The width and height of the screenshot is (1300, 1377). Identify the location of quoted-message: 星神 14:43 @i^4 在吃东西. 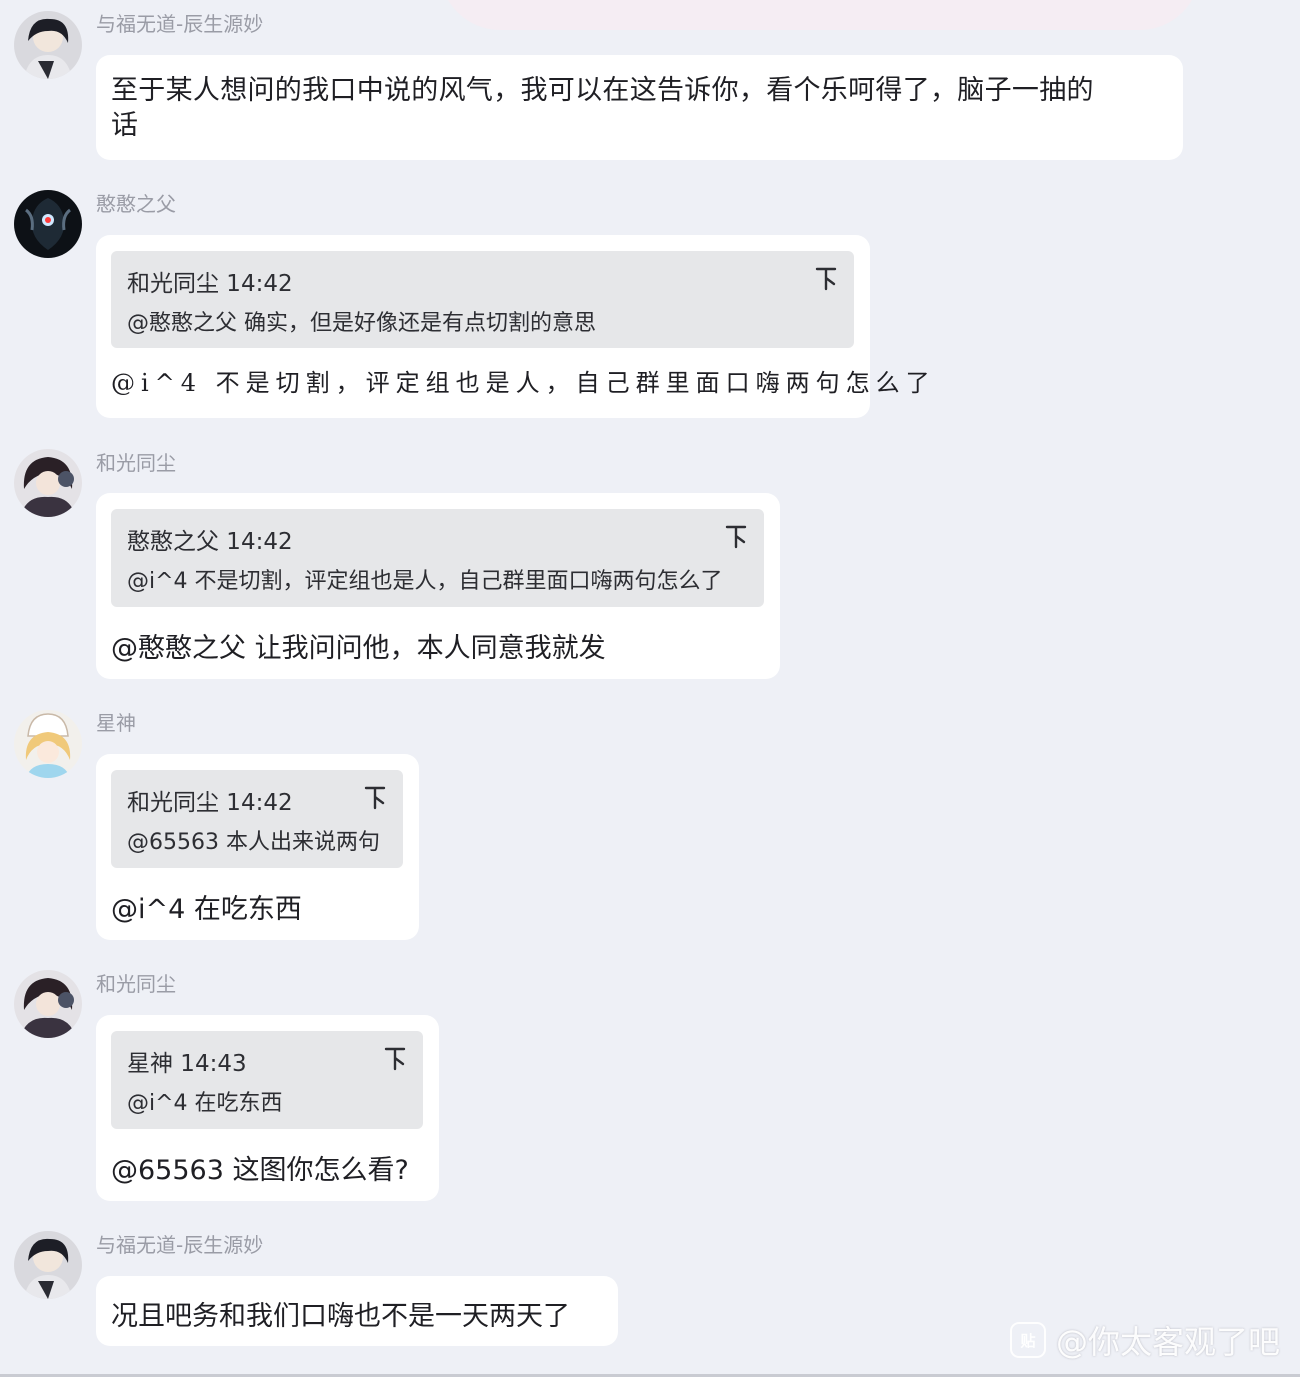
(267, 1080).